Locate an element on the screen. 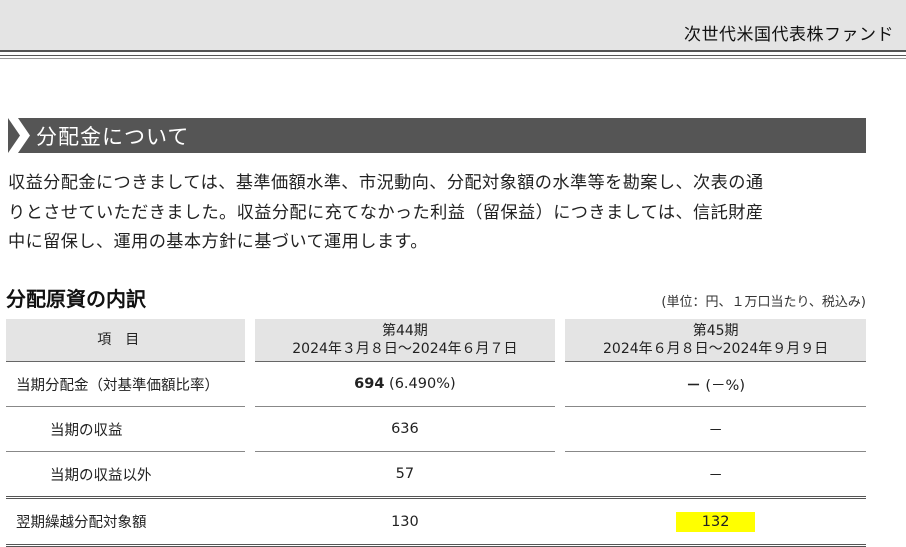 This screenshot has width=906, height=547. top-header-bar: 次世代米国代表株ファンド is located at coordinates (453, 25).